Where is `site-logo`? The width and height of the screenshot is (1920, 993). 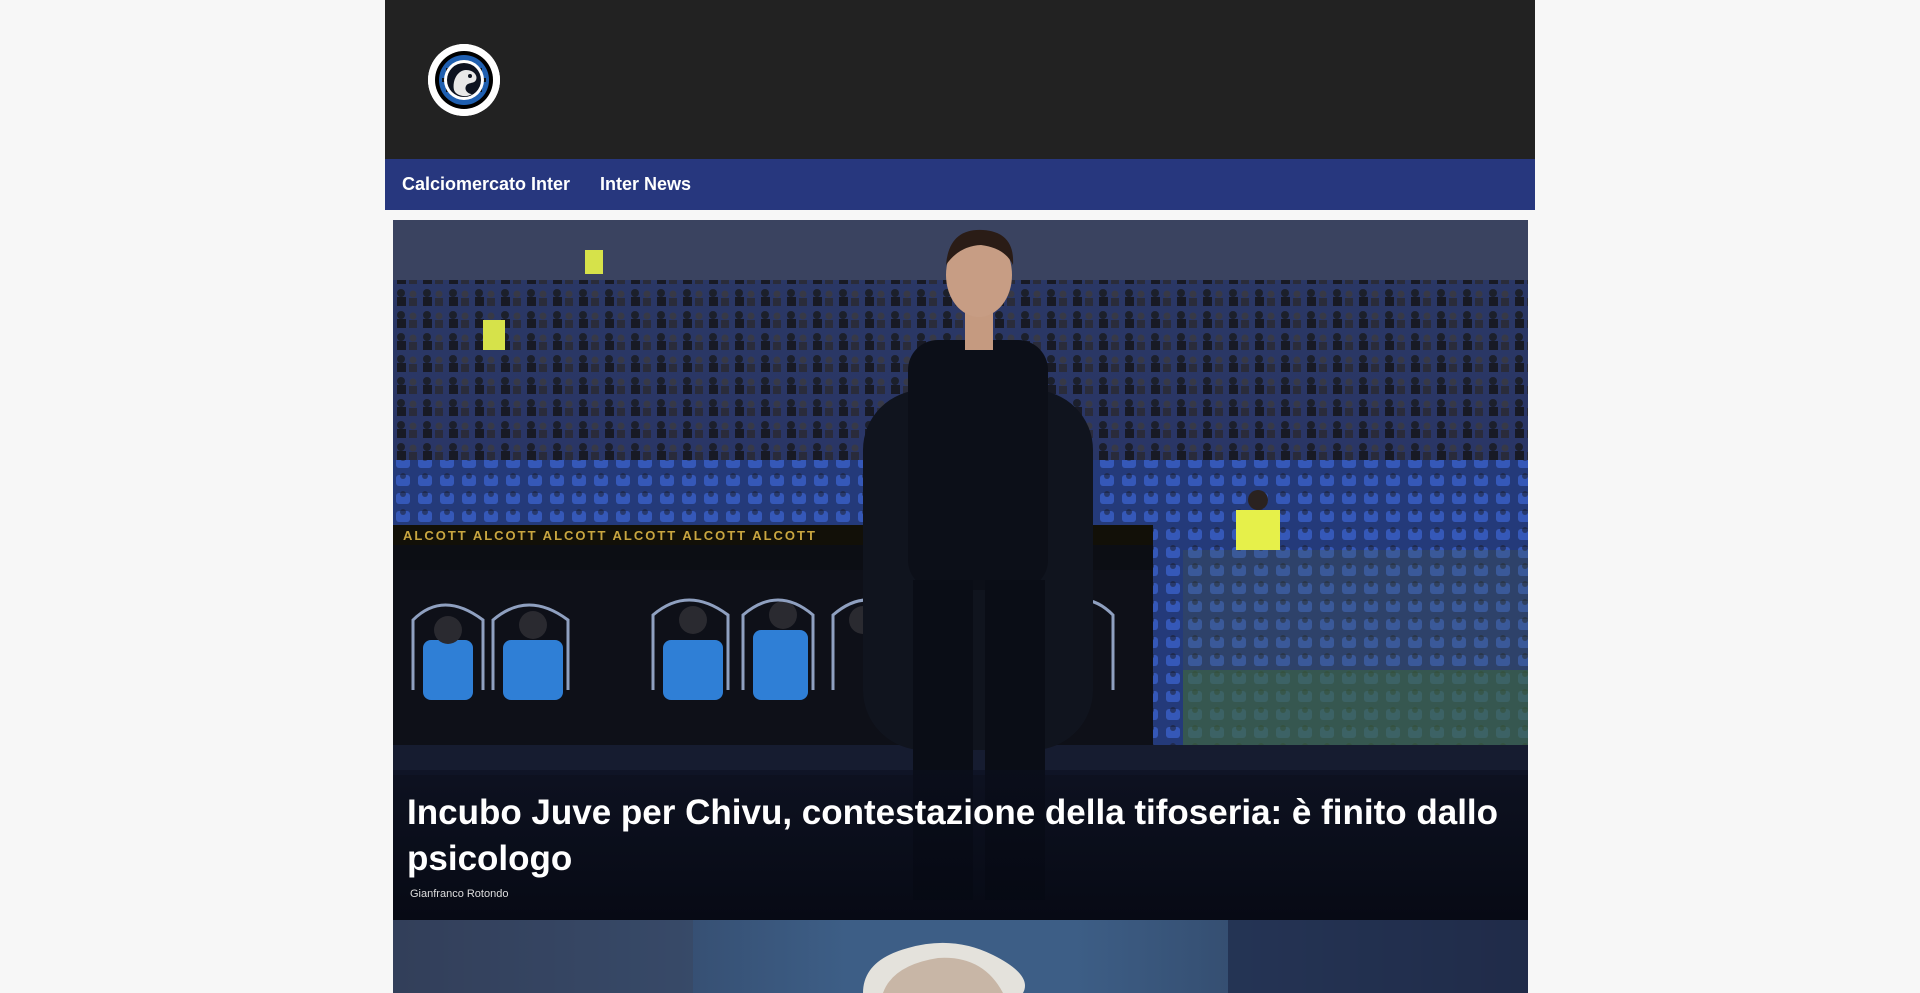 site-logo is located at coordinates (464, 80).